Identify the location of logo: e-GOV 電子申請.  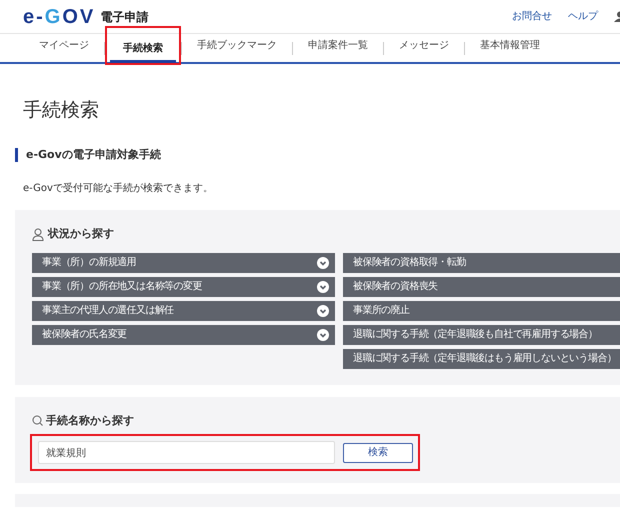
(85, 17).